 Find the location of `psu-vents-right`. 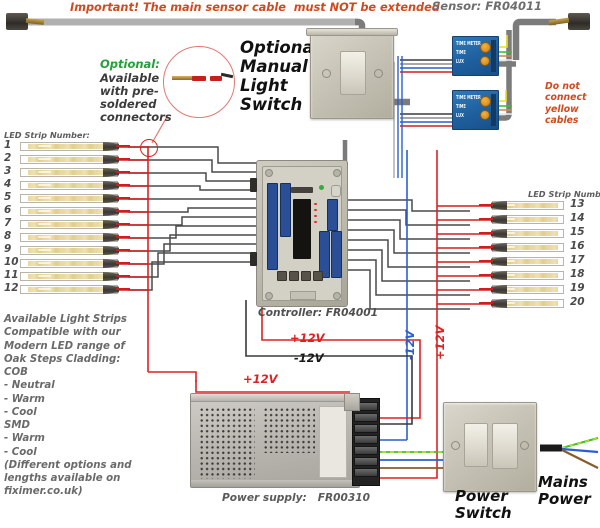

psu-vents-right is located at coordinates (289, 430).